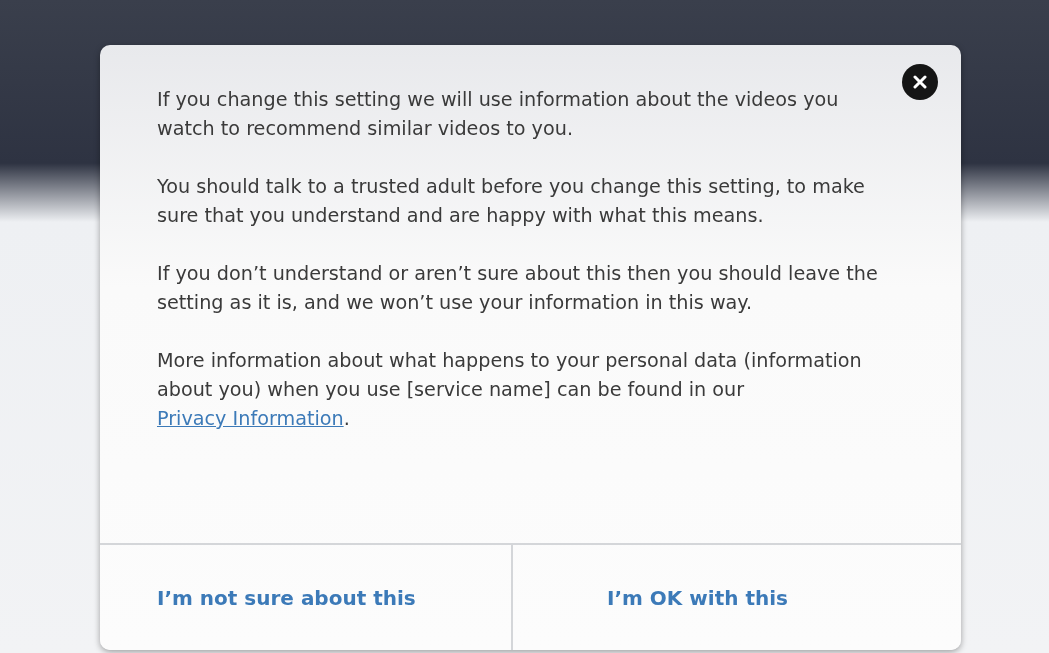 This screenshot has width=1049, height=653. Describe the element at coordinates (511, 201) in the screenshot. I see `dialog-paragraph: You should talk to a trusted adult before you change this setting, to make sure that you understand and are happy with what this means.` at that location.